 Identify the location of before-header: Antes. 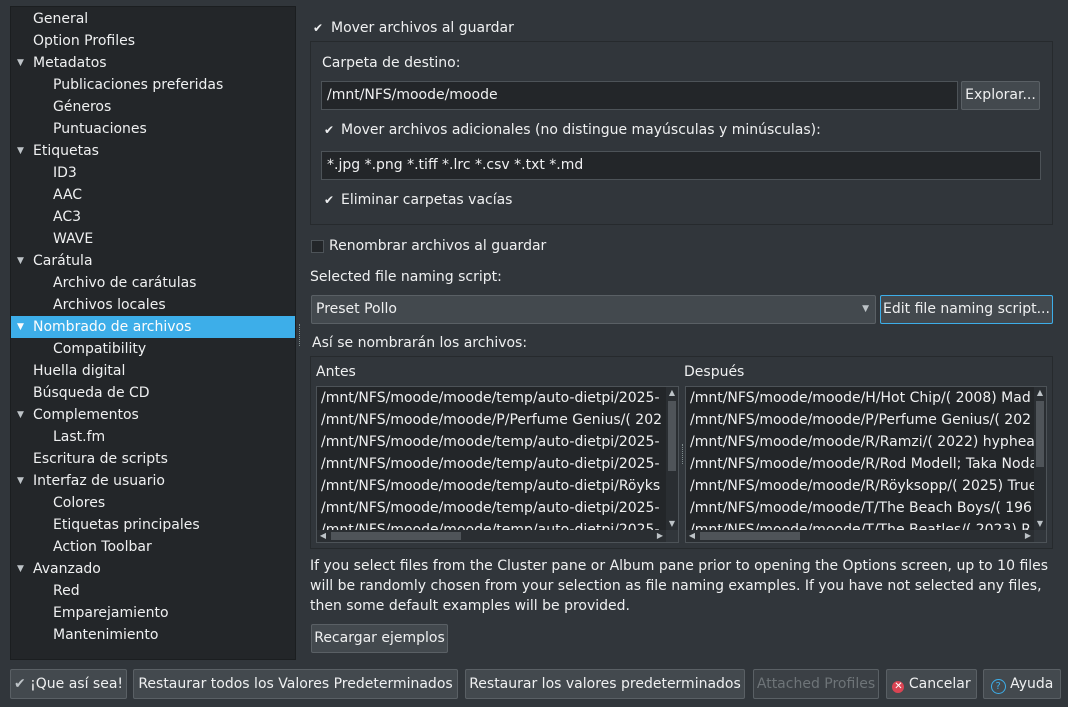
(336, 372).